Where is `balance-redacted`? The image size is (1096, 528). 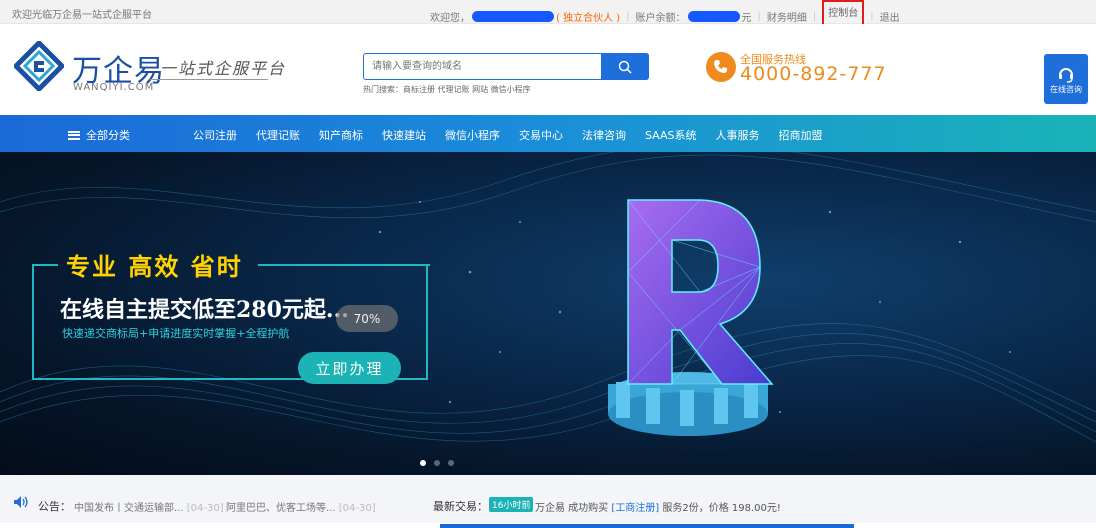
balance-redacted is located at coordinates (713, 16).